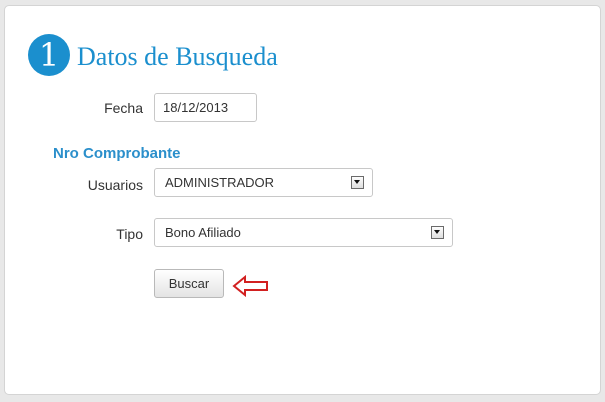 This screenshot has width=605, height=402. What do you see at coordinates (189, 283) in the screenshot?
I see `buscar-button: Buscar` at bounding box center [189, 283].